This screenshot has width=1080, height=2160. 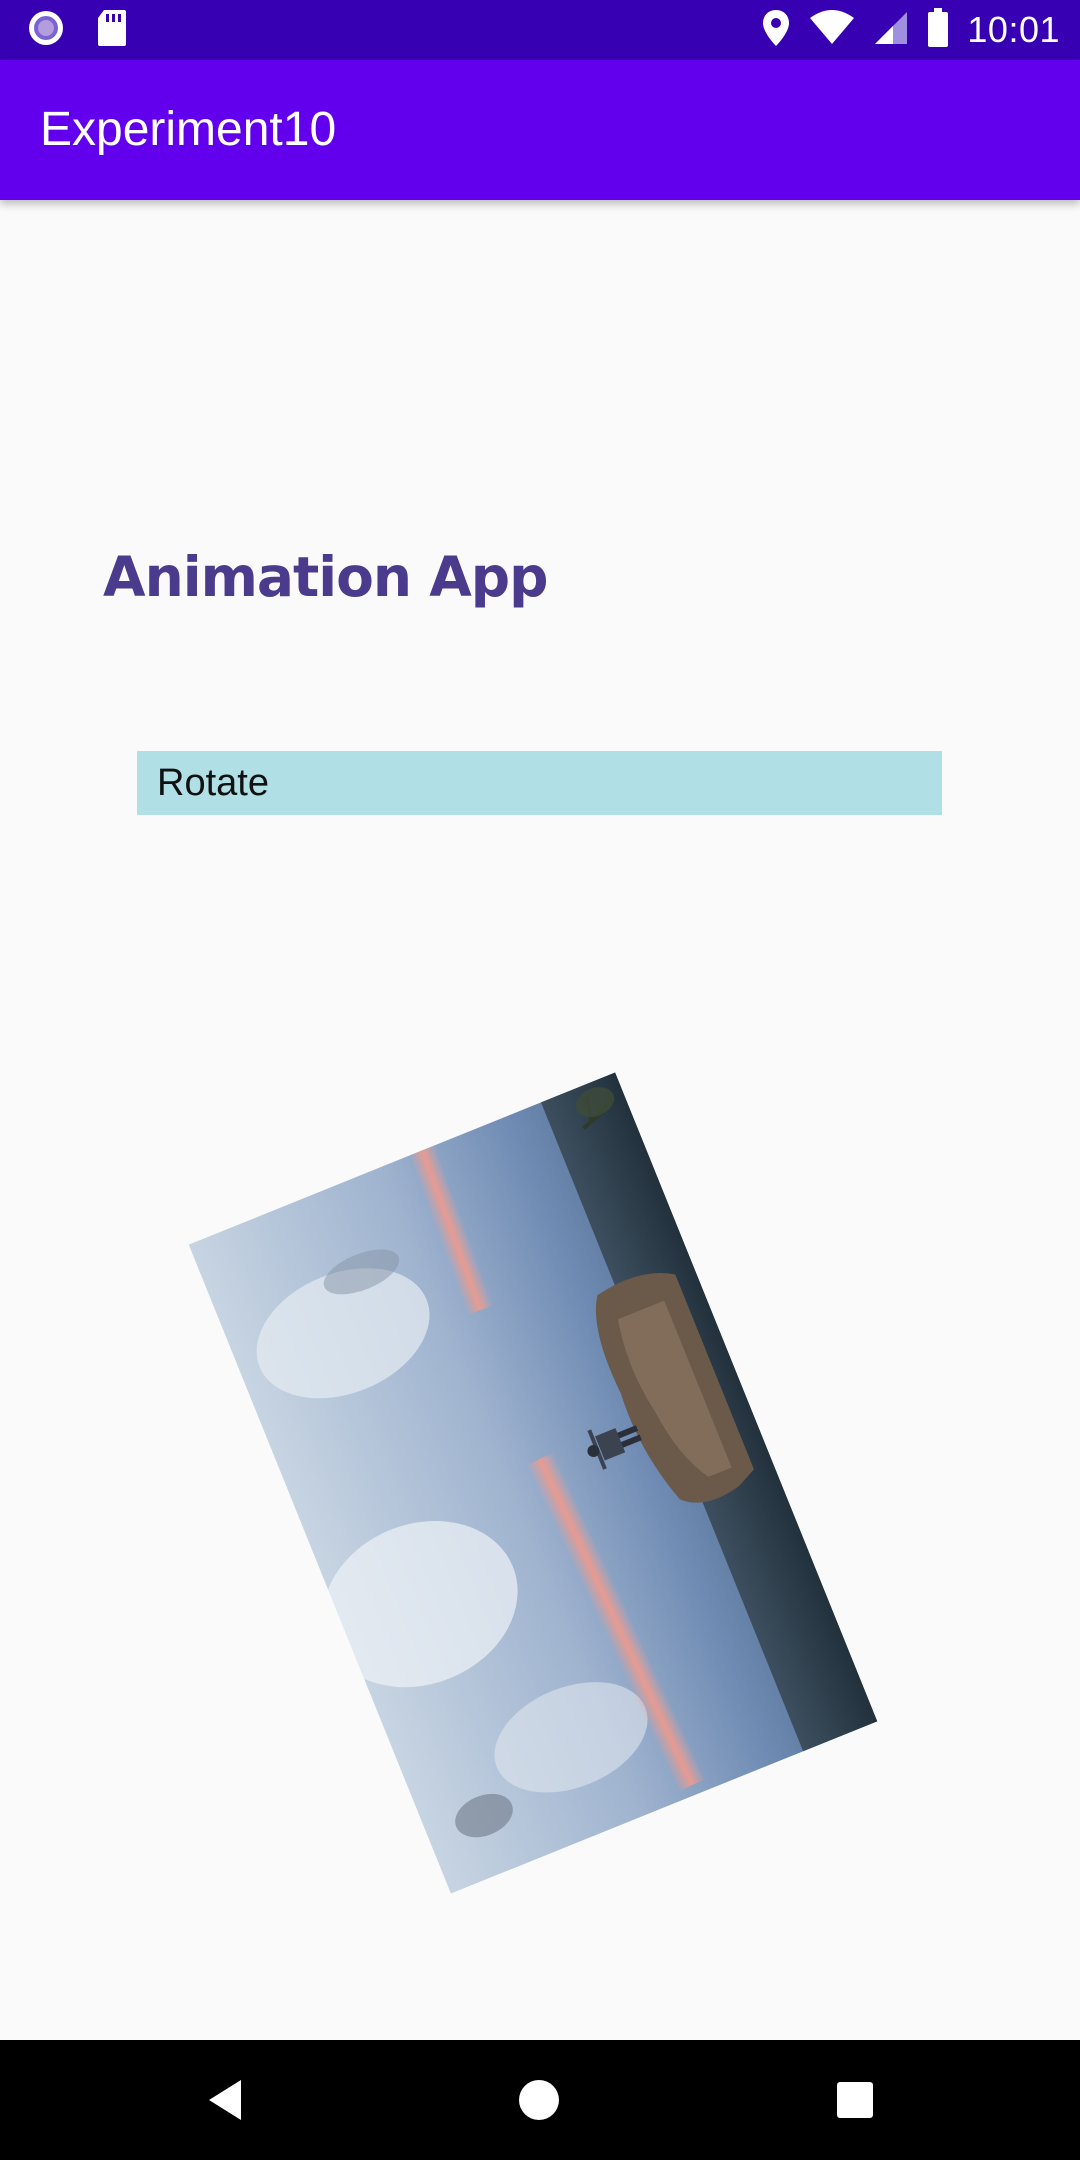 What do you see at coordinates (77, 30) in the screenshot?
I see `status-left-icons` at bounding box center [77, 30].